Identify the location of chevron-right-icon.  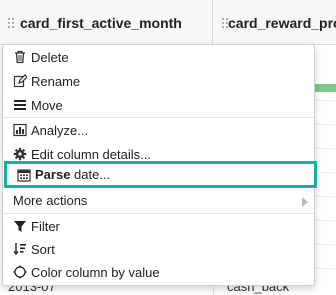
(305, 201).